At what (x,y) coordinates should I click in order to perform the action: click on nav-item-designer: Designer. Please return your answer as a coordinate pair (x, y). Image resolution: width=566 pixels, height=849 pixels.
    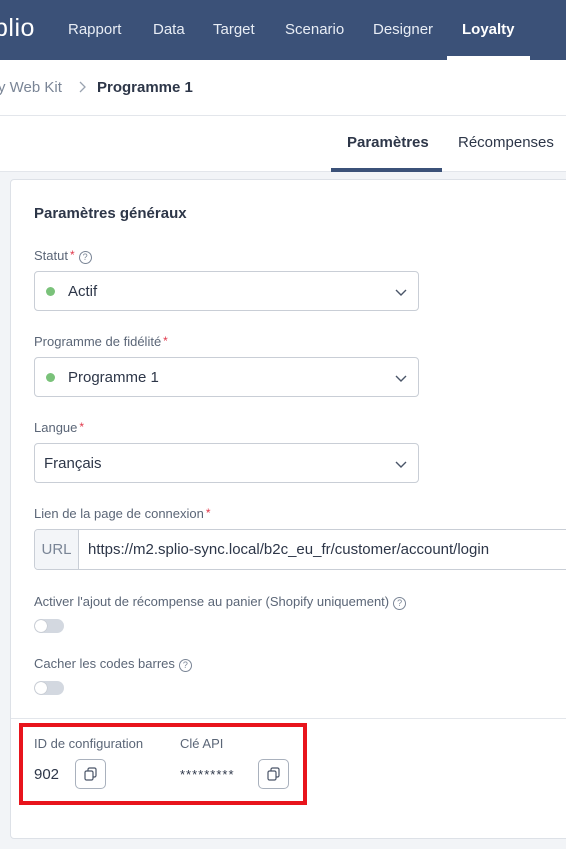
    Looking at the image, I should click on (403, 29).